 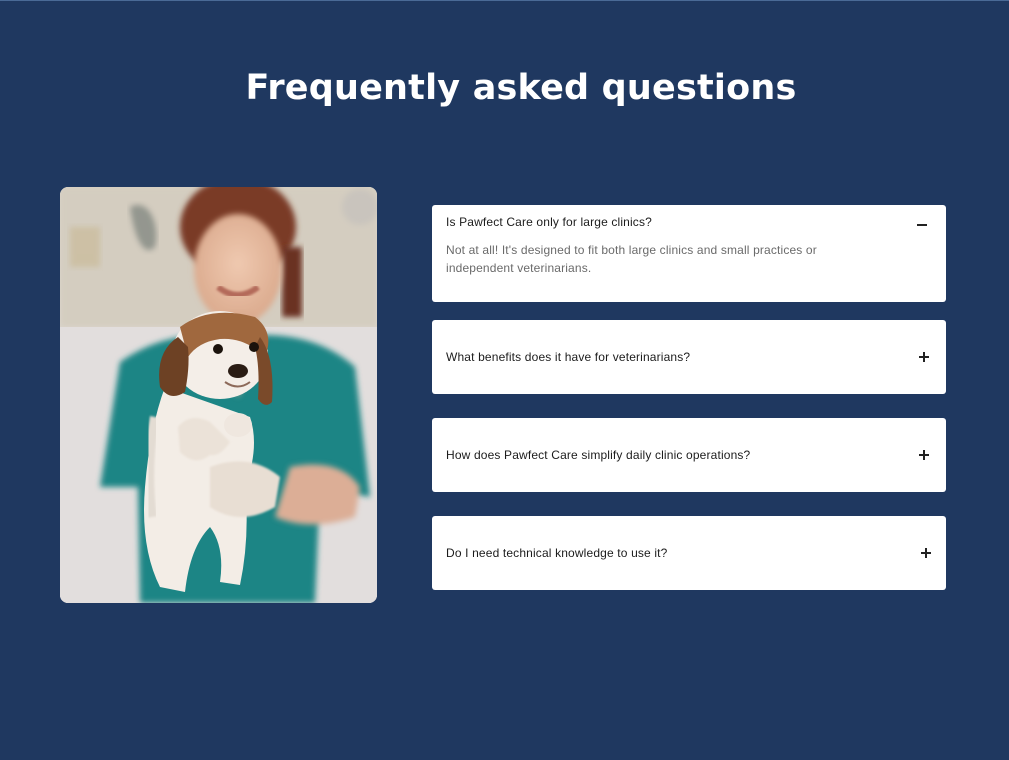 What do you see at coordinates (689, 553) in the screenshot?
I see `faq-item-4: Do I need technical knowledge to use it?` at bounding box center [689, 553].